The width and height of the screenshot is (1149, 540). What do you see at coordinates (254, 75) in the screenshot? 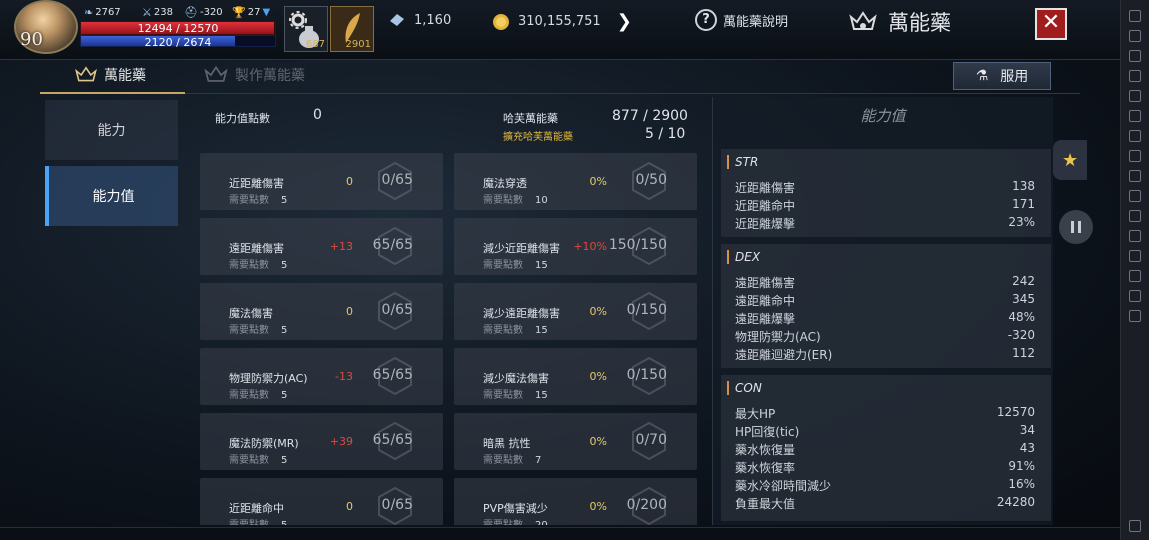
I see `tab-craft-elixir: 製作萬能藥` at bounding box center [254, 75].